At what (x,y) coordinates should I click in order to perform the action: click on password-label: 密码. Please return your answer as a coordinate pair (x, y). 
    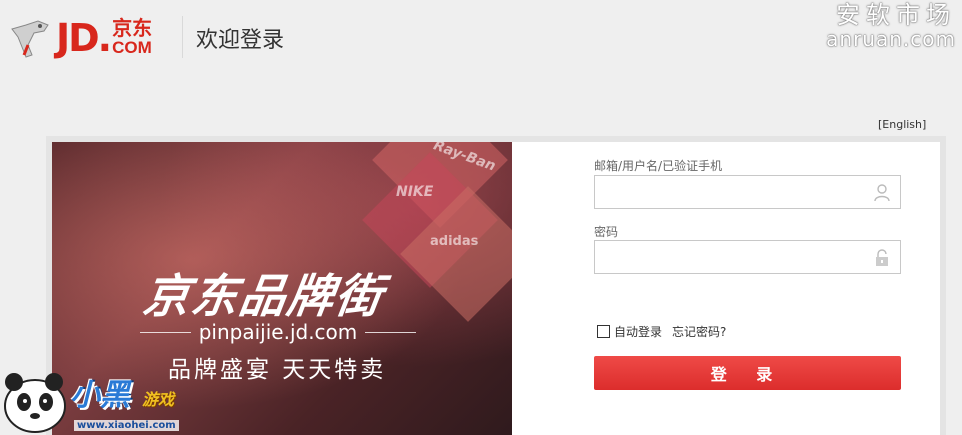
    Looking at the image, I should click on (606, 232).